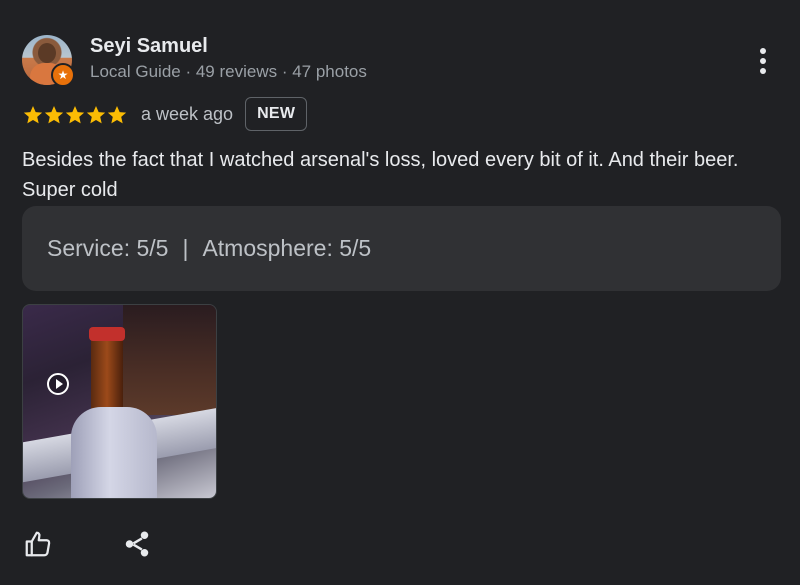  I want to click on video-play-icon, so click(58, 384).